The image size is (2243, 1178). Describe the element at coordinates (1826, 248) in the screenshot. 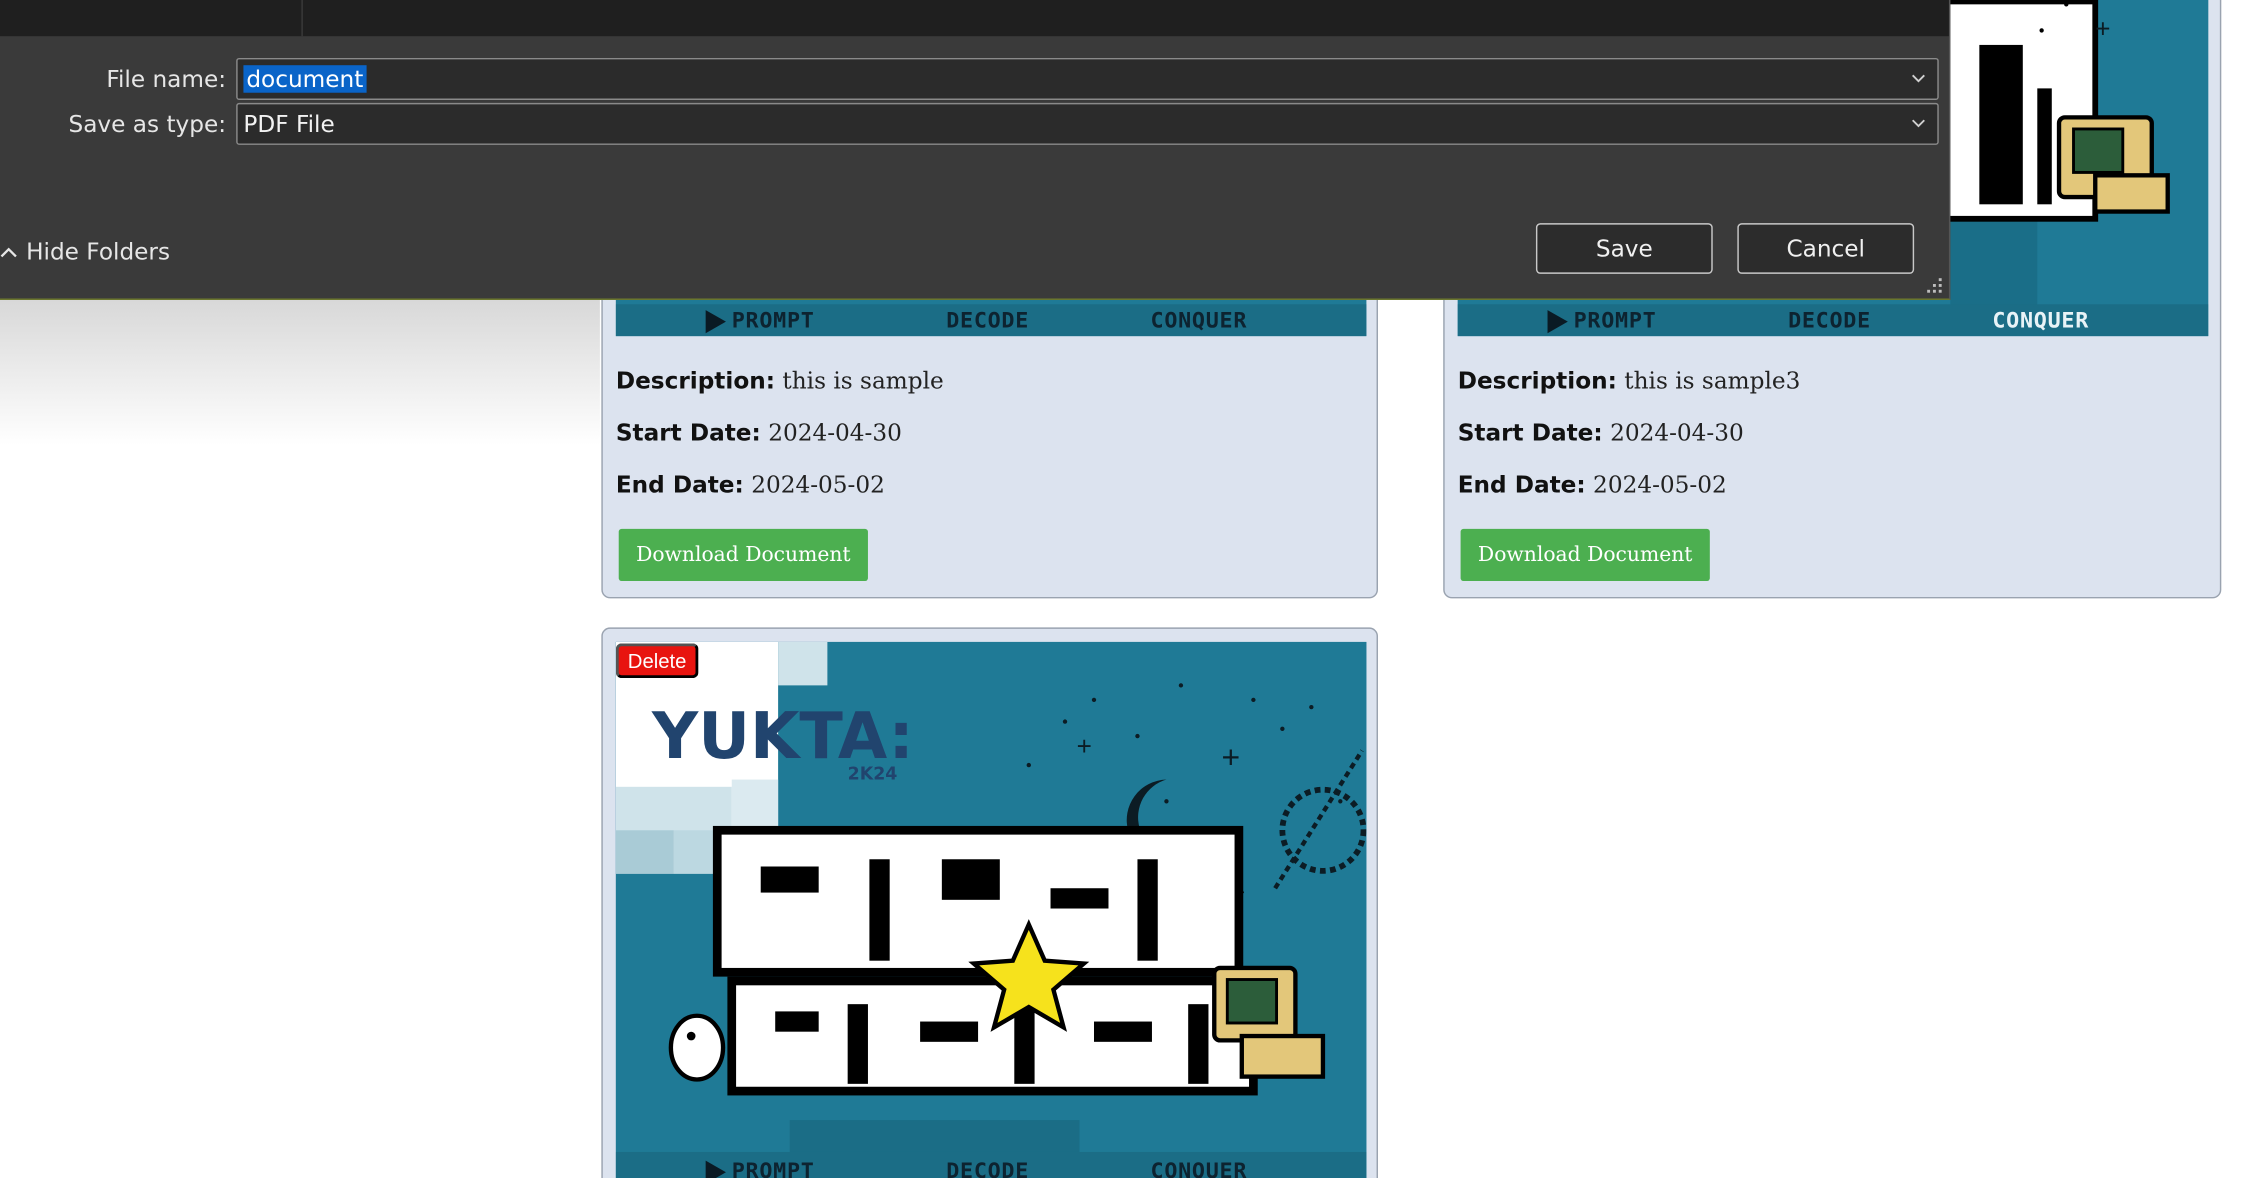

I see `cancel-button: Cancel` at that location.